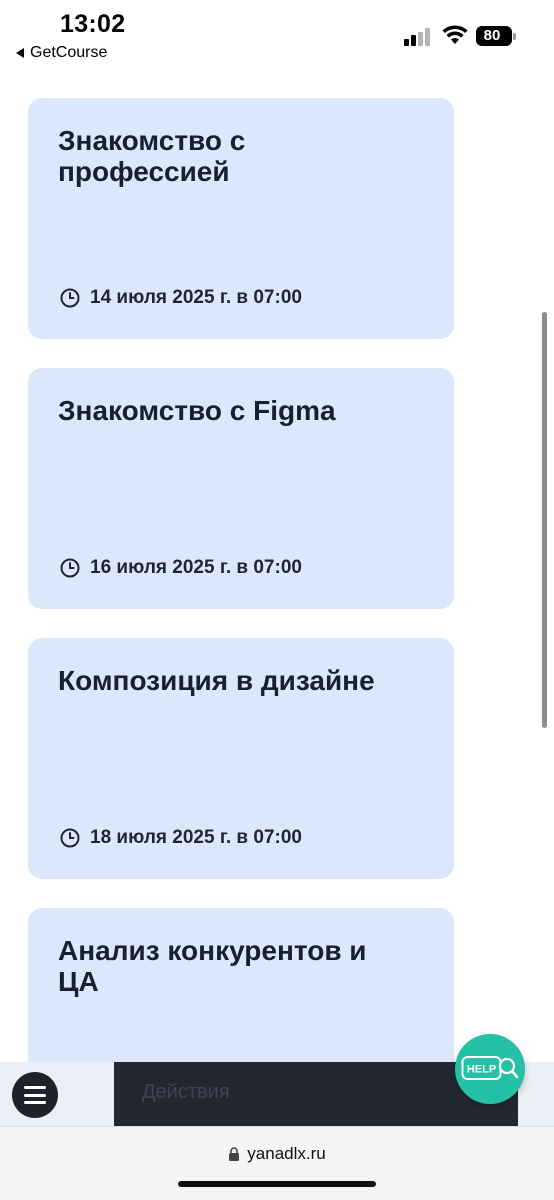 The image size is (554, 1200). What do you see at coordinates (277, 35) in the screenshot?
I see `status-bar: 13:02 GetCourse 80` at bounding box center [277, 35].